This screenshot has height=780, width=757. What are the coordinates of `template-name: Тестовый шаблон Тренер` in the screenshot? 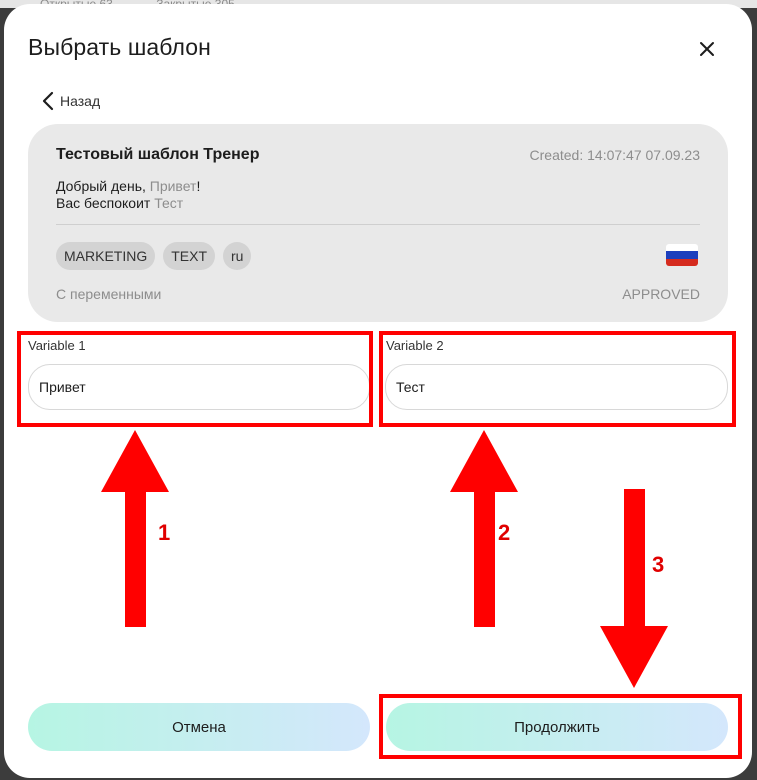 It's located at (158, 154).